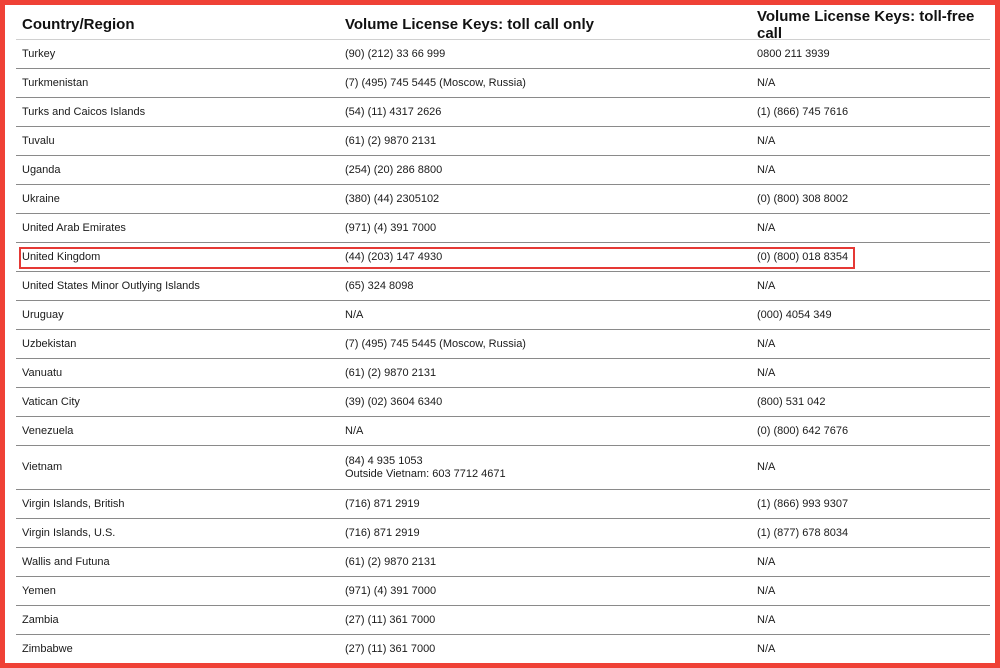 This screenshot has height=668, width=1000. Describe the element at coordinates (74, 227) in the screenshot. I see `cell-country: United Arab Emirates` at that location.